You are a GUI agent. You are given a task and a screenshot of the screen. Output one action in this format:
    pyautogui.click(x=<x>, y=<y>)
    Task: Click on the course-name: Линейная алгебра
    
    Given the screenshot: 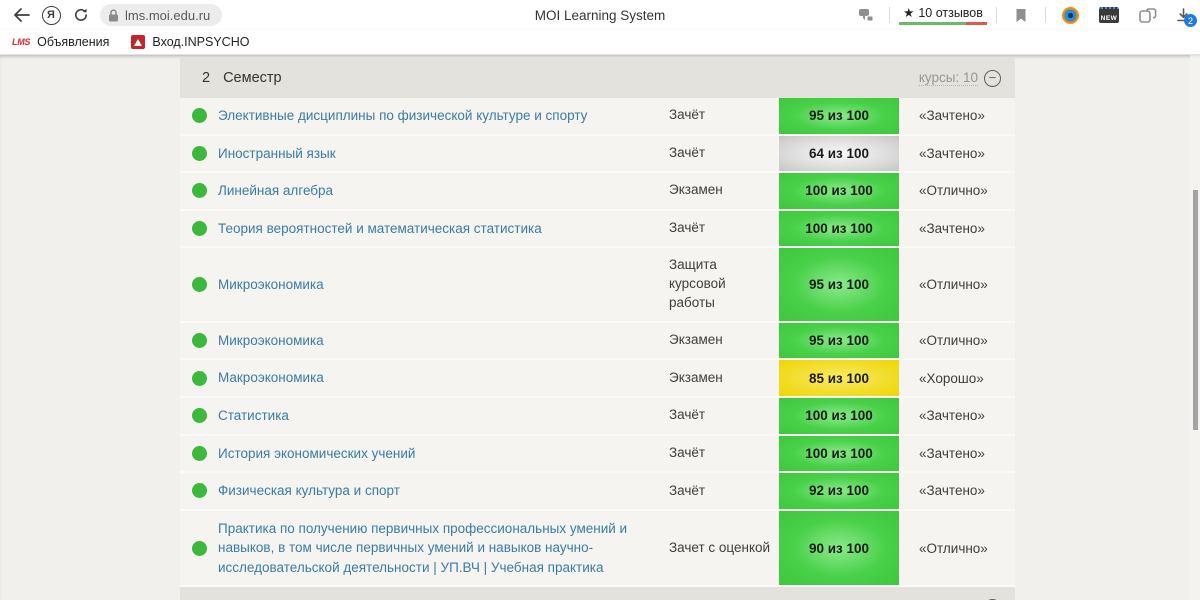 What is the action you would take?
    pyautogui.click(x=443, y=191)
    